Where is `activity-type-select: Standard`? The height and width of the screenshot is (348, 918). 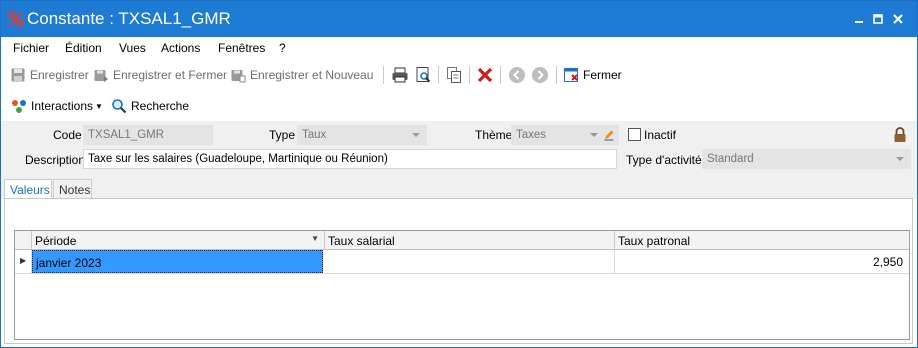
activity-type-select: Standard is located at coordinates (806, 159).